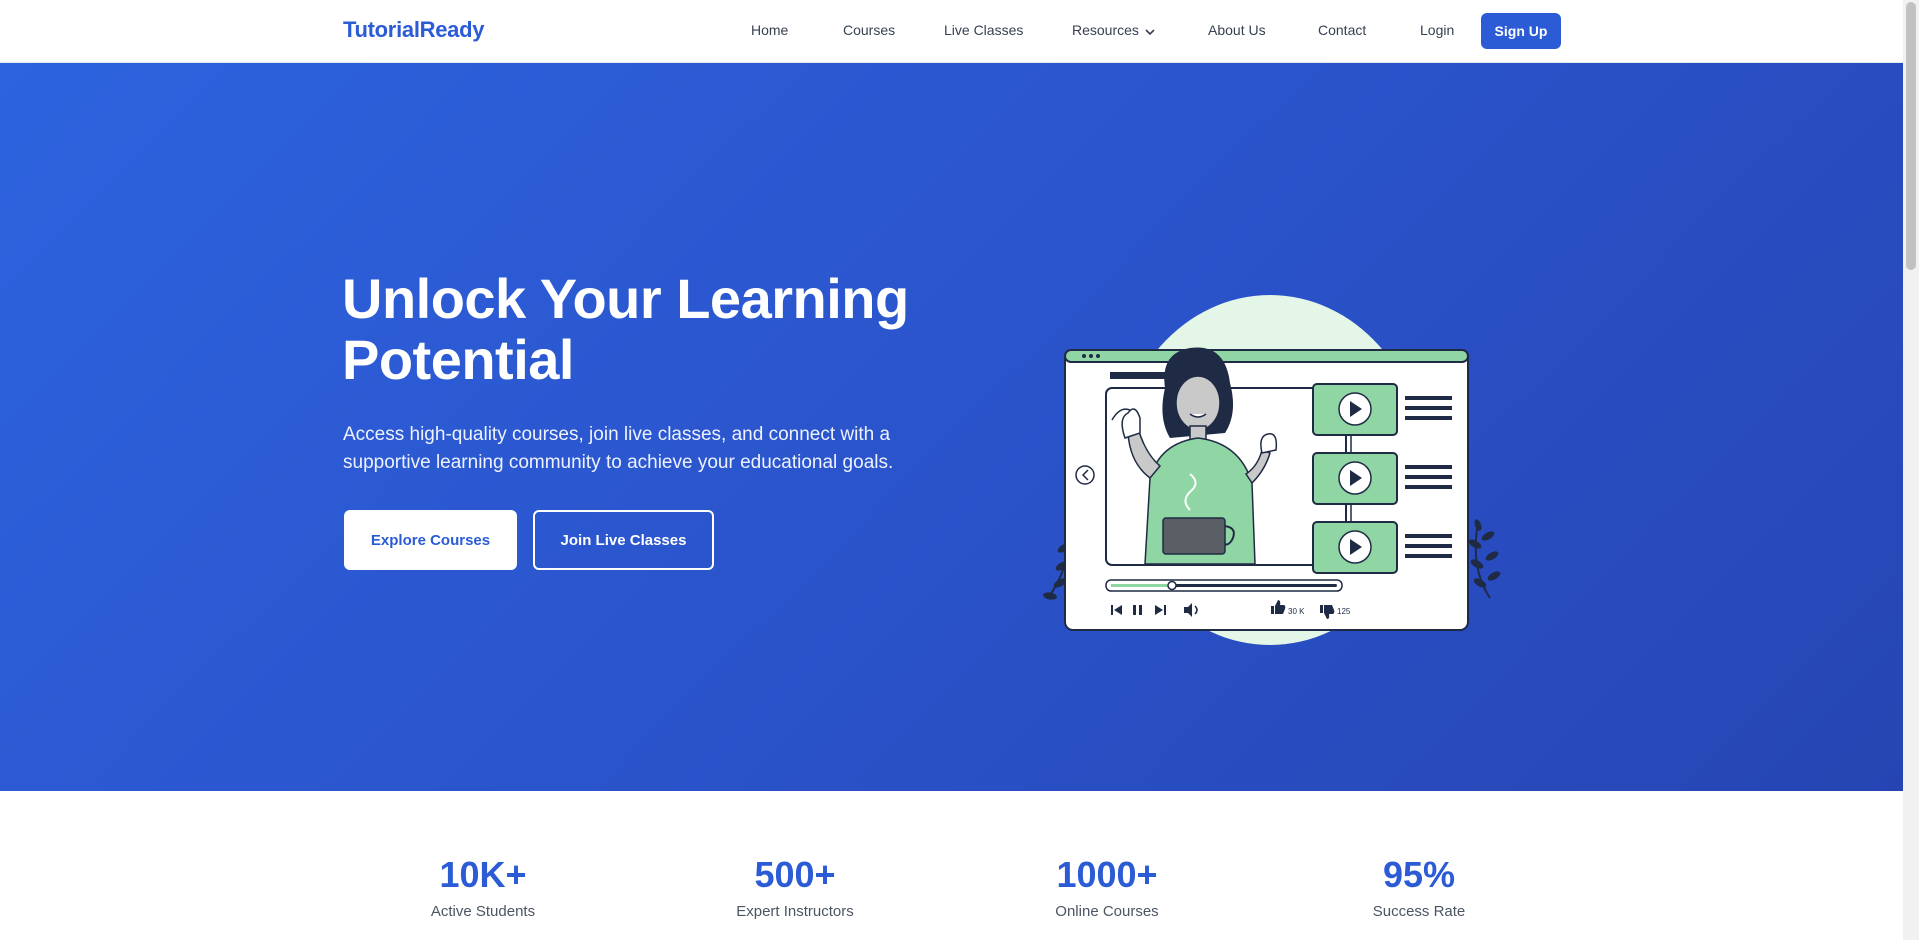 The height and width of the screenshot is (940, 1919). What do you see at coordinates (1105, 30) in the screenshot?
I see `nav-resources-label: Resources` at bounding box center [1105, 30].